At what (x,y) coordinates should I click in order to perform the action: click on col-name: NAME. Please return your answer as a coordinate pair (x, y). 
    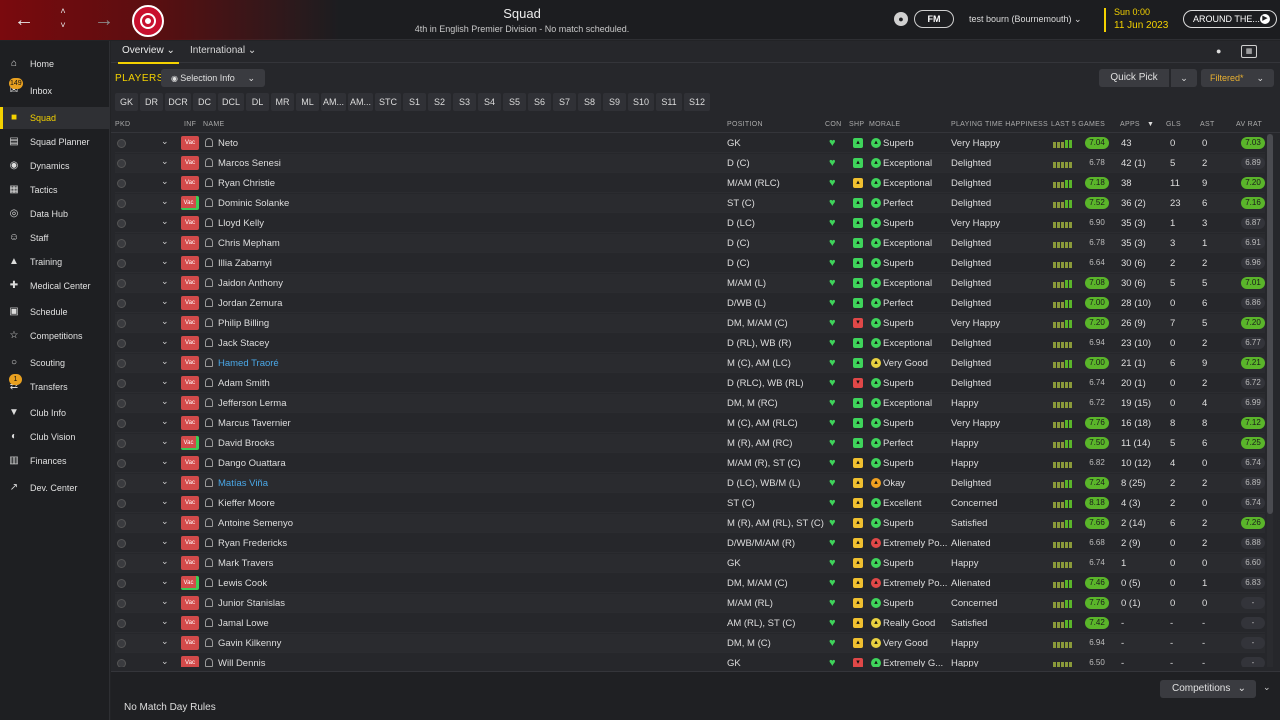
    Looking at the image, I should click on (213, 124).